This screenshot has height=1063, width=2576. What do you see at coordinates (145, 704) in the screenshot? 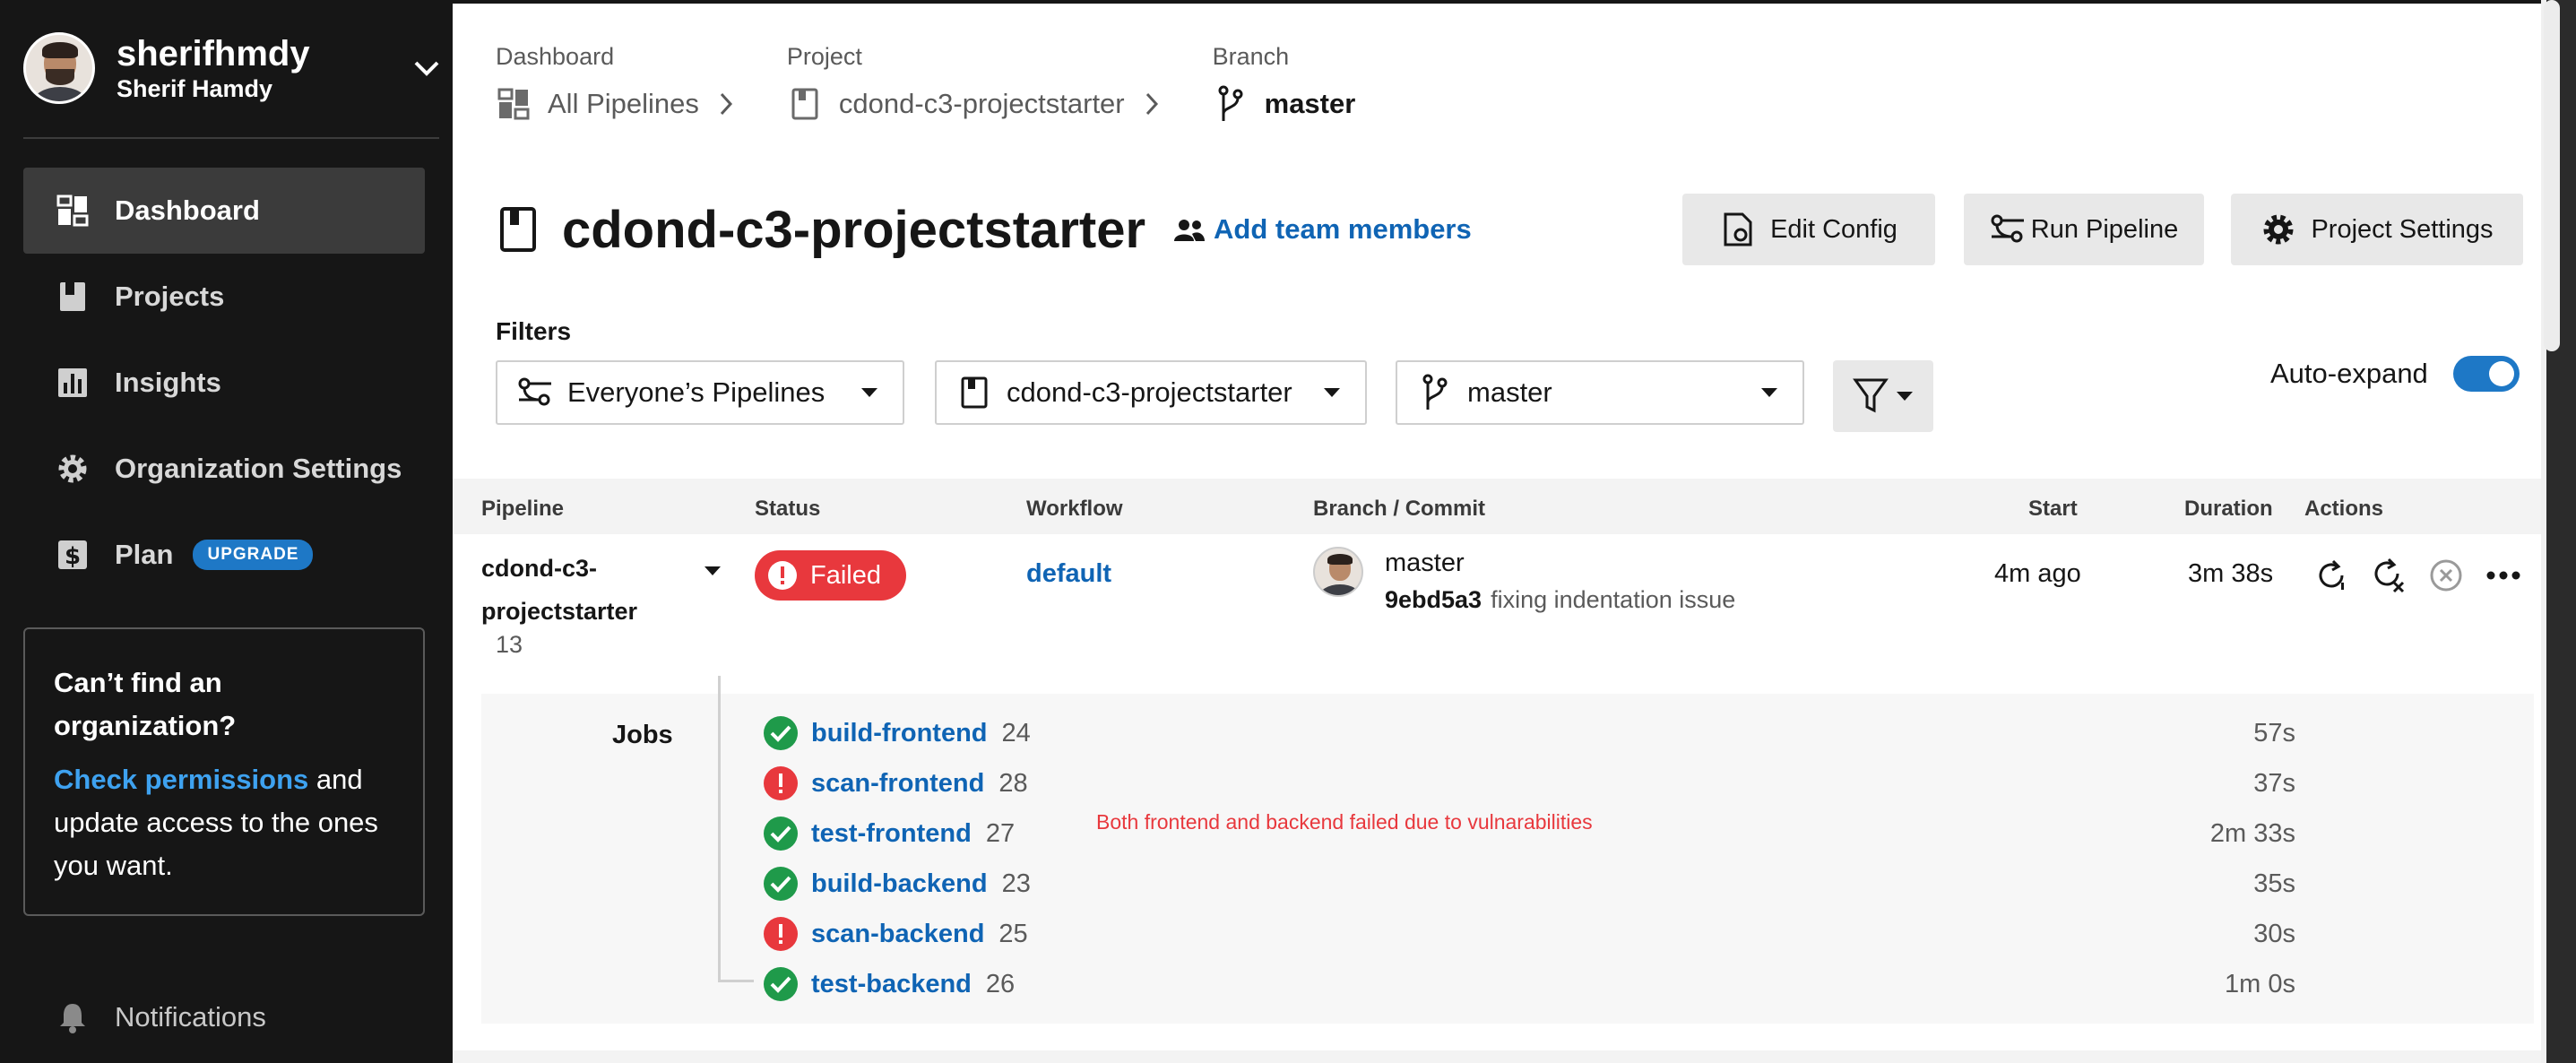
I see `org-help-title: Can’t find an organization?` at bounding box center [145, 704].